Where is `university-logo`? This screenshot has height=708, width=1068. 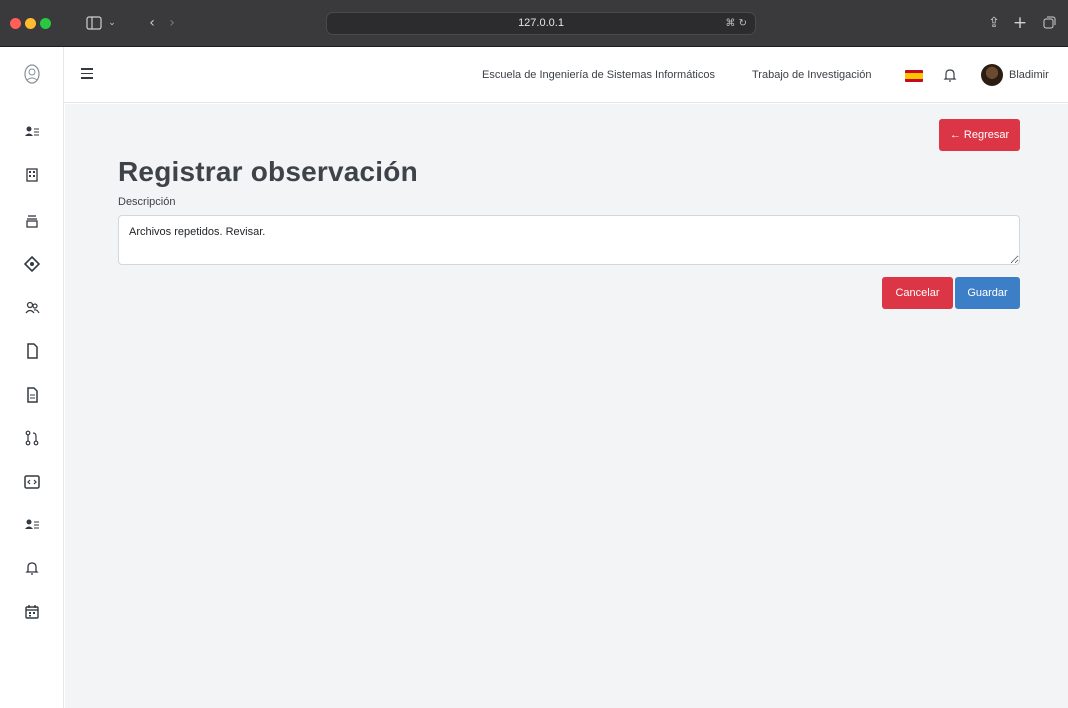
university-logo is located at coordinates (32, 74).